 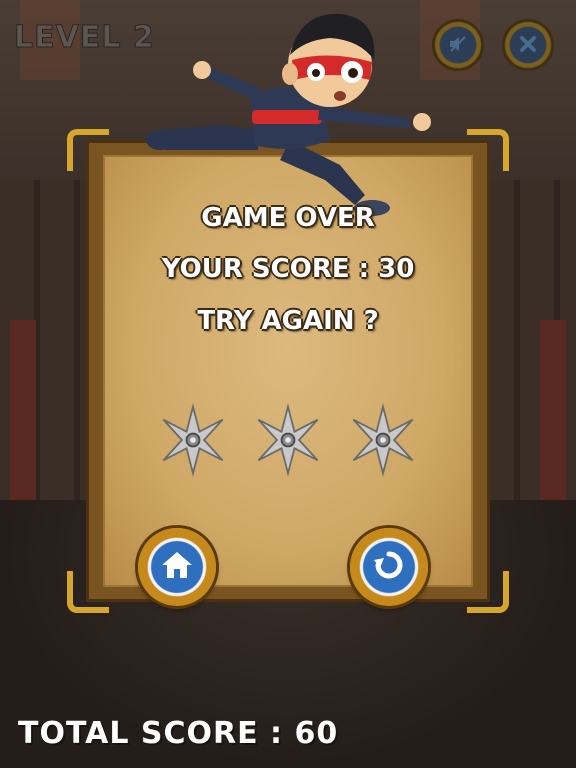 I want to click on total-score: TOTAL SCORE : 60, so click(x=178, y=733).